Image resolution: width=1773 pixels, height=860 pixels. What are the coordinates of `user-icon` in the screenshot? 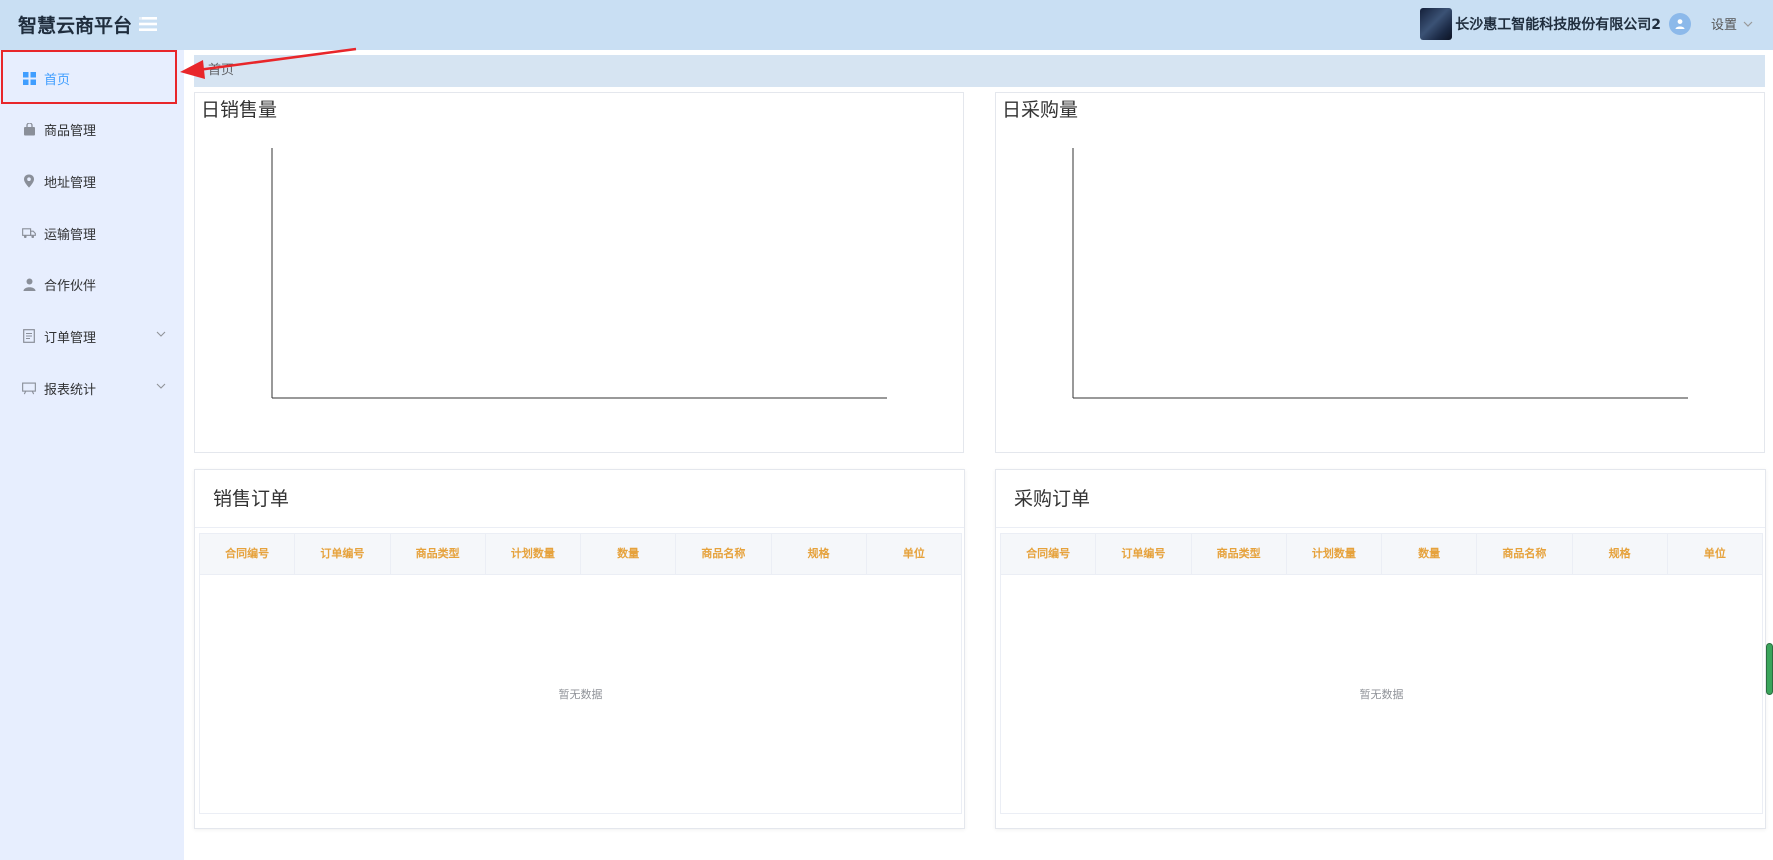 It's located at (29, 284).